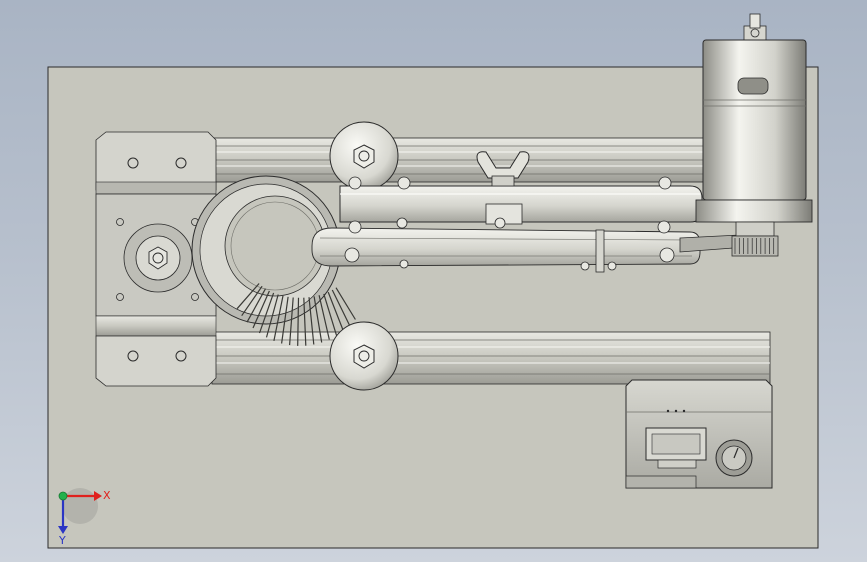  What do you see at coordinates (699, 434) in the screenshot?
I see `motor-controller-box` at bounding box center [699, 434].